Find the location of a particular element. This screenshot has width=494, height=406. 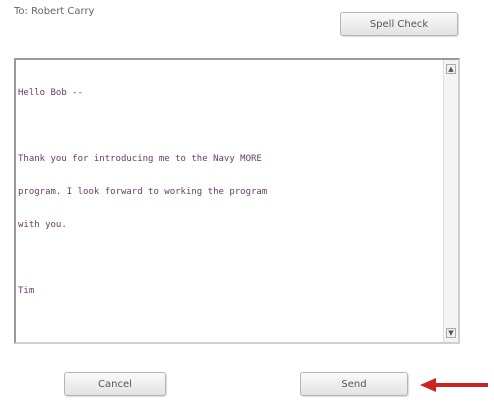

message-line: with you. is located at coordinates (42, 225).